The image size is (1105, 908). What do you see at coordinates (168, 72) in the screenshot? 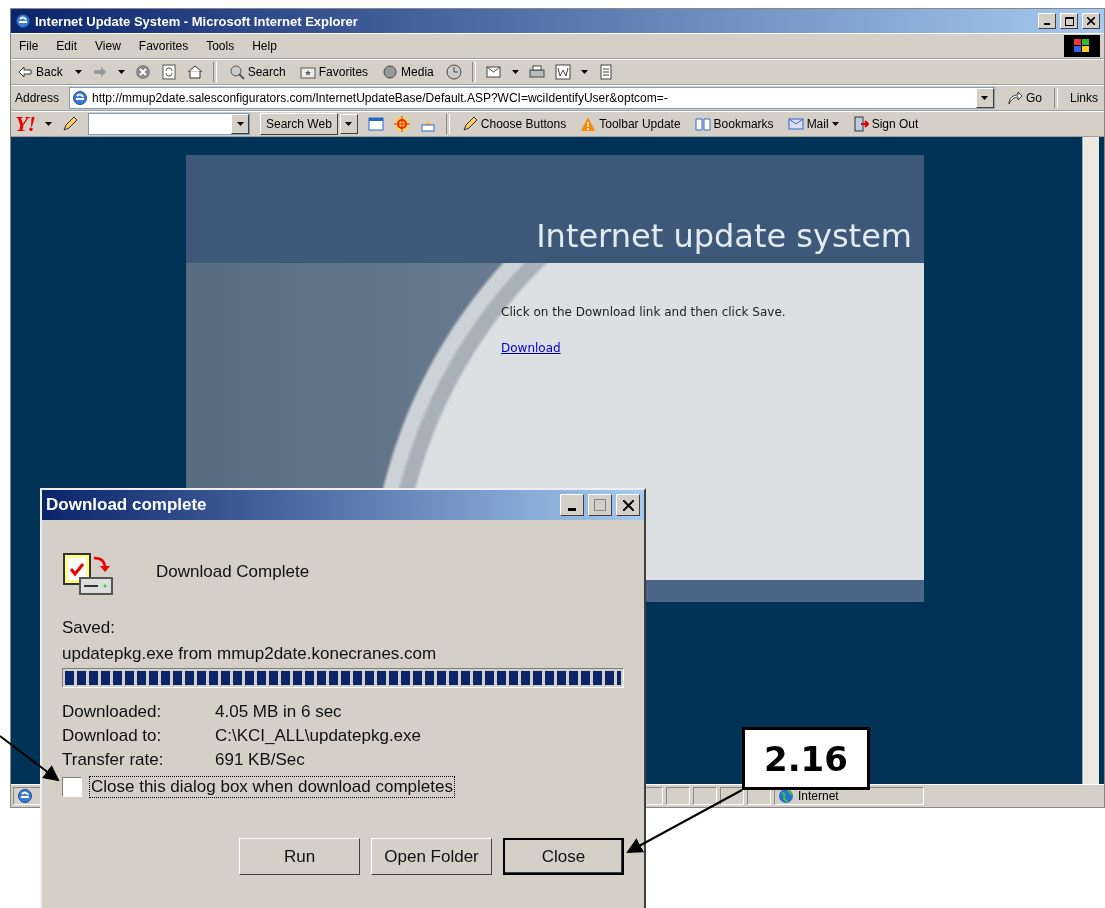
I see `refresh-icon` at bounding box center [168, 72].